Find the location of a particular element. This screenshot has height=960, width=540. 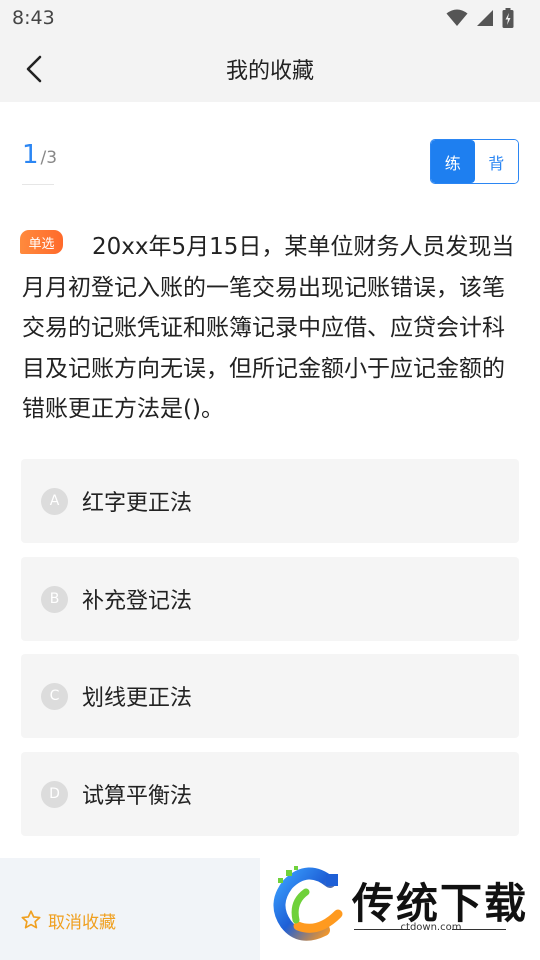

option-d: D 试算平衡法 is located at coordinates (270, 794).